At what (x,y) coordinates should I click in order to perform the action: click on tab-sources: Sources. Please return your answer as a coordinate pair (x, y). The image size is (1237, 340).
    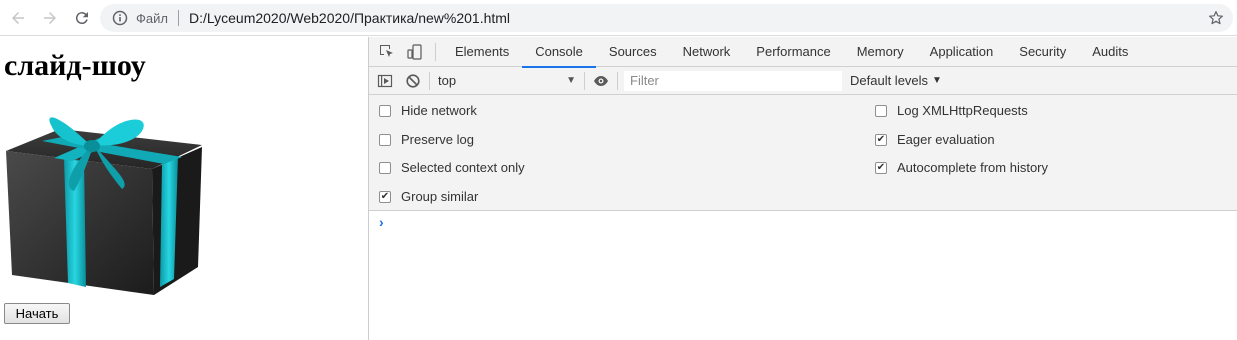
    Looking at the image, I should click on (633, 52).